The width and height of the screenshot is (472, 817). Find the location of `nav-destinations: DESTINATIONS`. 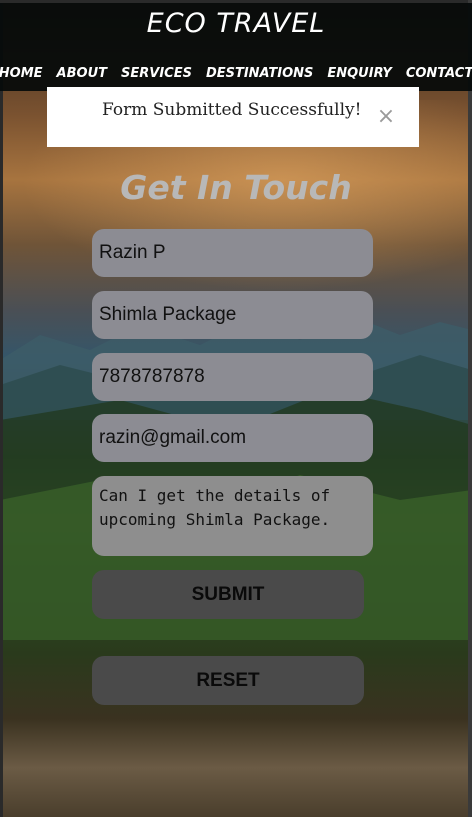

nav-destinations: DESTINATIONS is located at coordinates (259, 73).